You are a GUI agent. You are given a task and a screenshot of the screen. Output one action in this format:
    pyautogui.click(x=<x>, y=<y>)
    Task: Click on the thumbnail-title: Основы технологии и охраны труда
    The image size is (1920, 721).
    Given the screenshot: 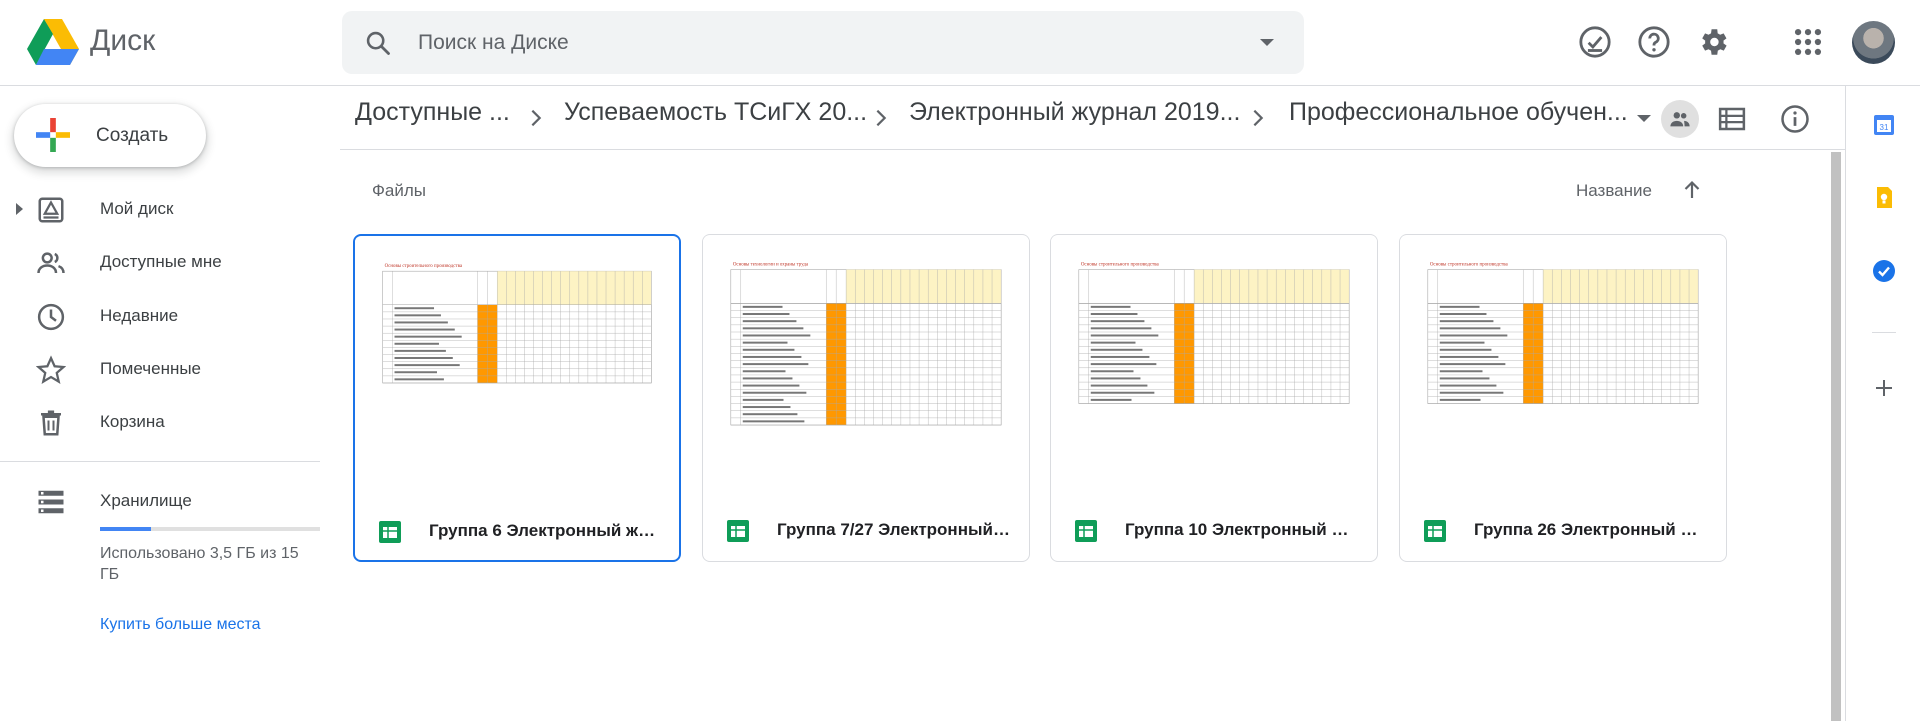 What is the action you would take?
    pyautogui.click(x=771, y=265)
    